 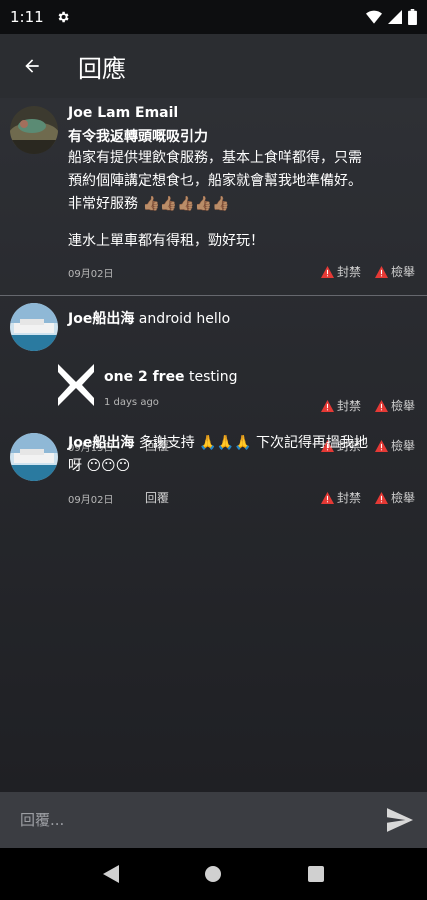 What do you see at coordinates (395, 17) in the screenshot?
I see `signal-icon` at bounding box center [395, 17].